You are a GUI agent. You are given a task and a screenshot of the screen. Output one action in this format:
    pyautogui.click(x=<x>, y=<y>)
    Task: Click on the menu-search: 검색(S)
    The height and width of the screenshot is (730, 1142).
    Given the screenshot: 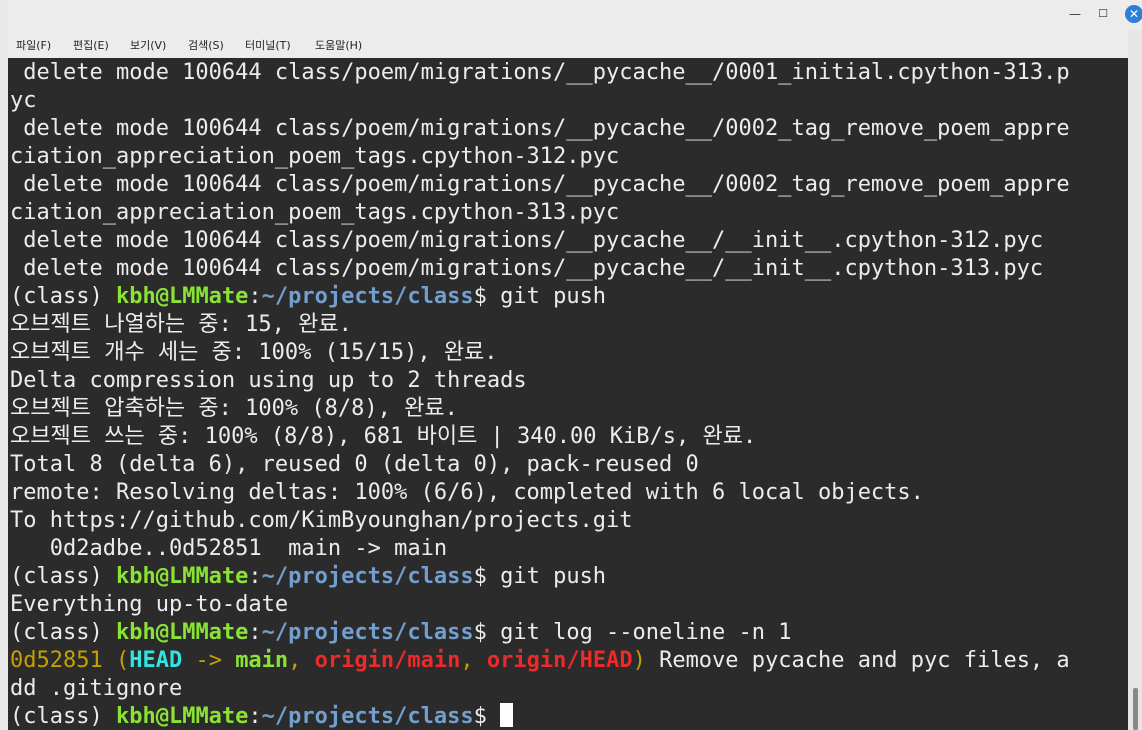 What is the action you would take?
    pyautogui.click(x=206, y=45)
    